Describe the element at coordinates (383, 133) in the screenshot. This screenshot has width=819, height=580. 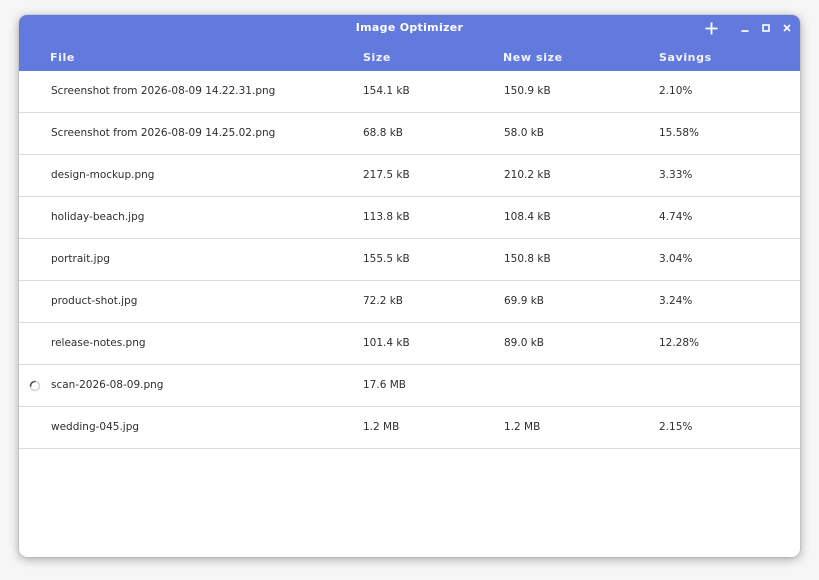
I see `original-size: 68.8 kB` at that location.